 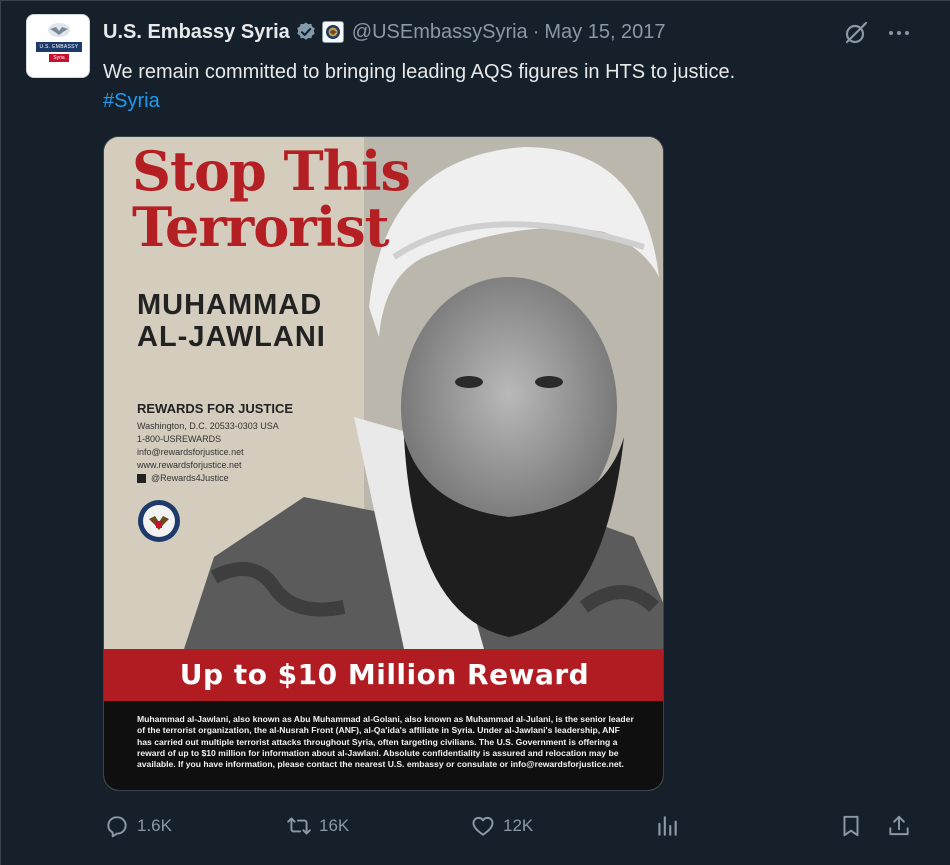 What do you see at coordinates (475, 0) in the screenshot?
I see `top-border` at bounding box center [475, 0].